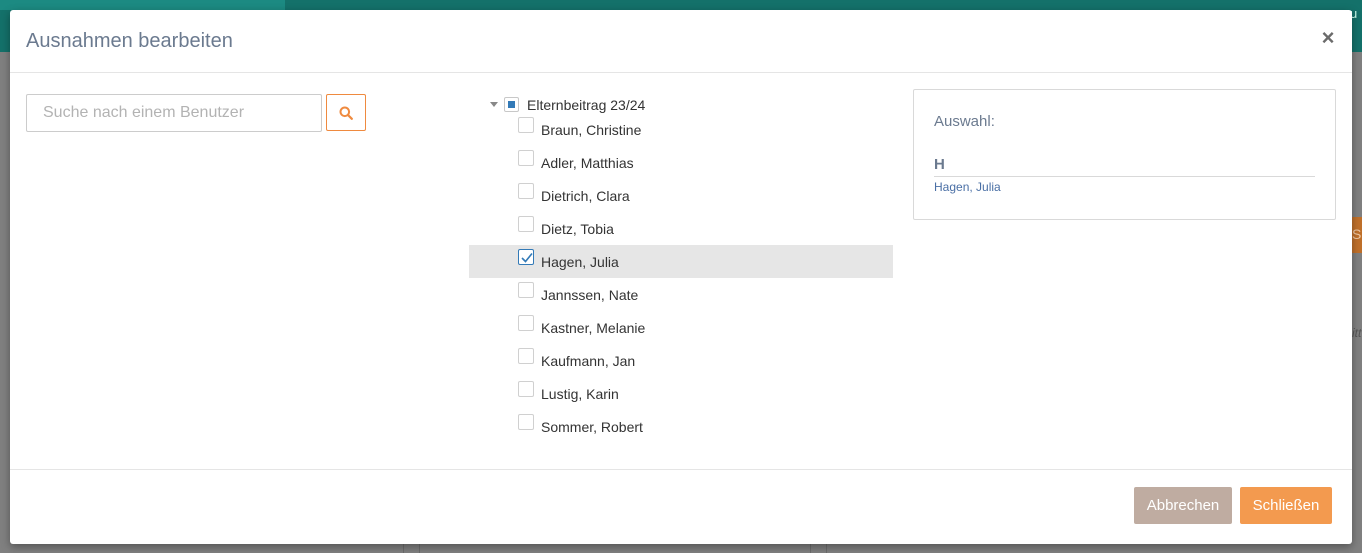 The image size is (1362, 553). What do you see at coordinates (964, 121) in the screenshot?
I see `selection-title: Auswahl:` at bounding box center [964, 121].